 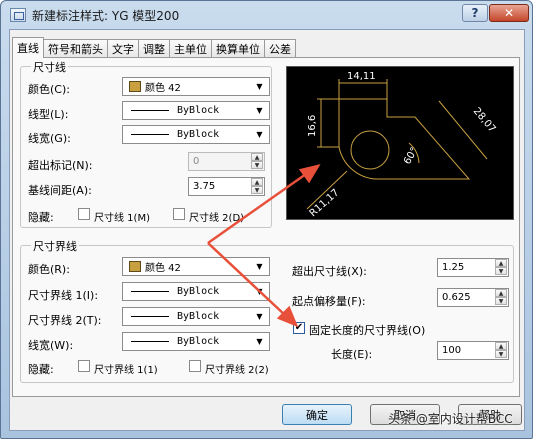 I want to click on dim-baseline-value: 3.75, so click(x=204, y=186).